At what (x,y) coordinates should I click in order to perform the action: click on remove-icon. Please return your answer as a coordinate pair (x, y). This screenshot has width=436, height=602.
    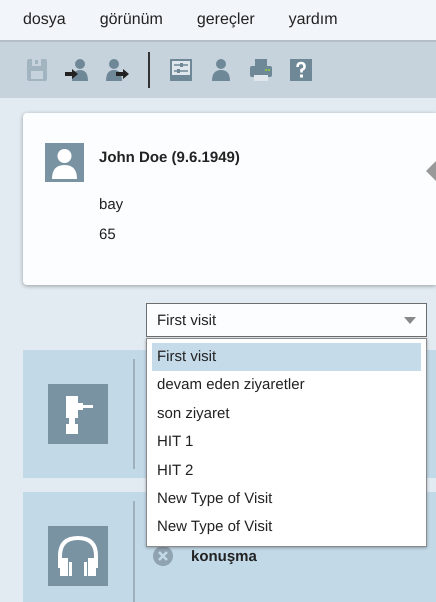
    Looking at the image, I should click on (163, 556).